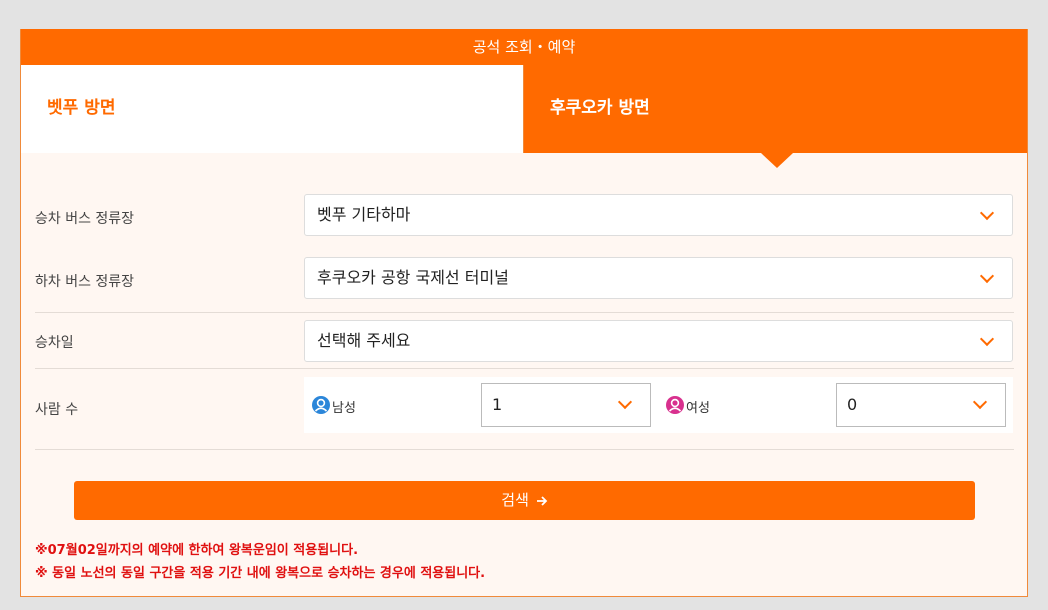 This screenshot has width=1048, height=610. What do you see at coordinates (658, 278) in the screenshot?
I see `alighting-stop-select: 후쿠오카 공항 국제선 터미널` at bounding box center [658, 278].